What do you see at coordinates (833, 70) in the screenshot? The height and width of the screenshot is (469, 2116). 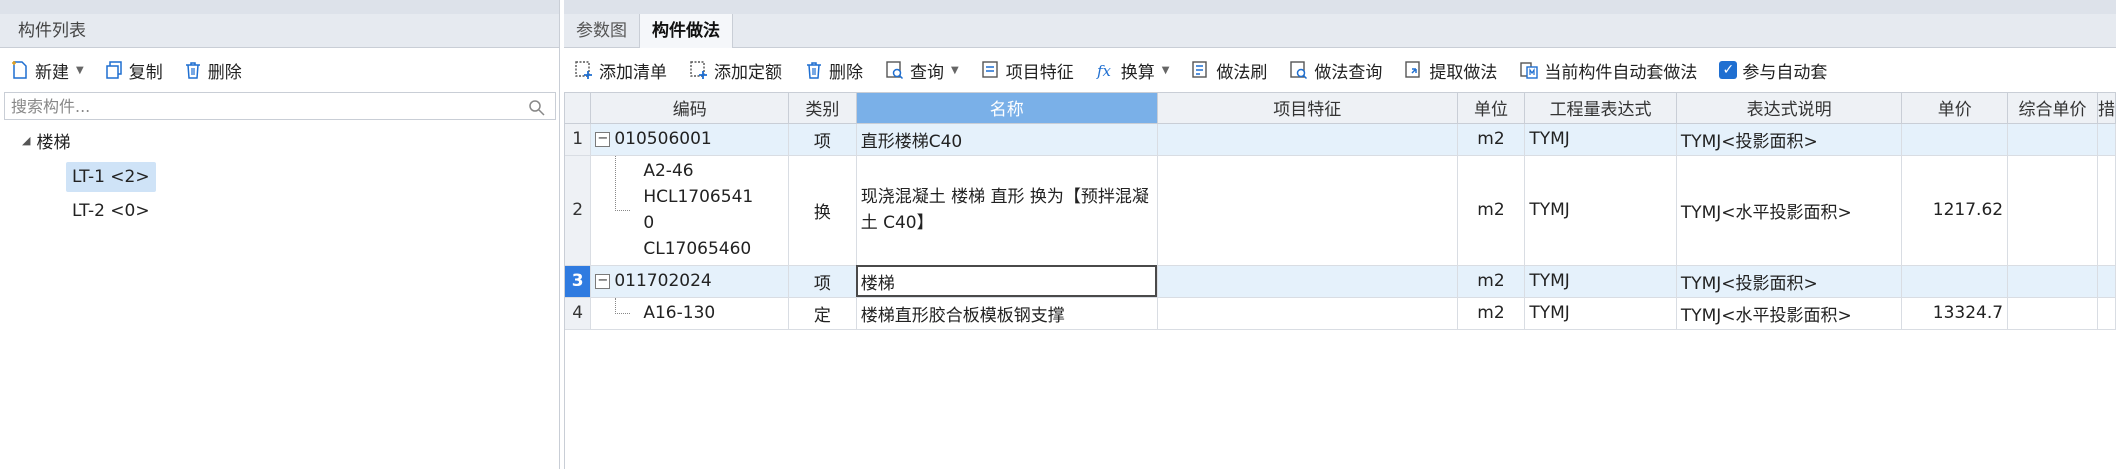 I see `delete-row-button: 删除` at bounding box center [833, 70].